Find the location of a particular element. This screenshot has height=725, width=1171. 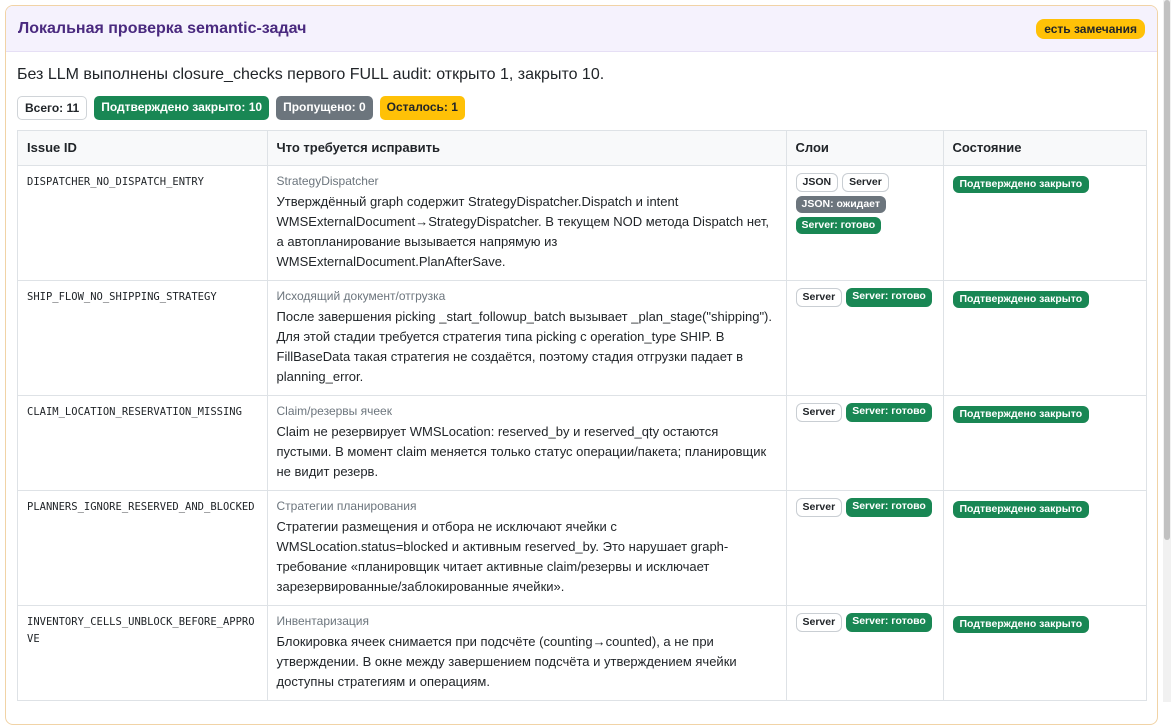

issue-id: INVENTORY_CELLS_UNBLOCK_BEFORE_APPROVE is located at coordinates (143, 653).